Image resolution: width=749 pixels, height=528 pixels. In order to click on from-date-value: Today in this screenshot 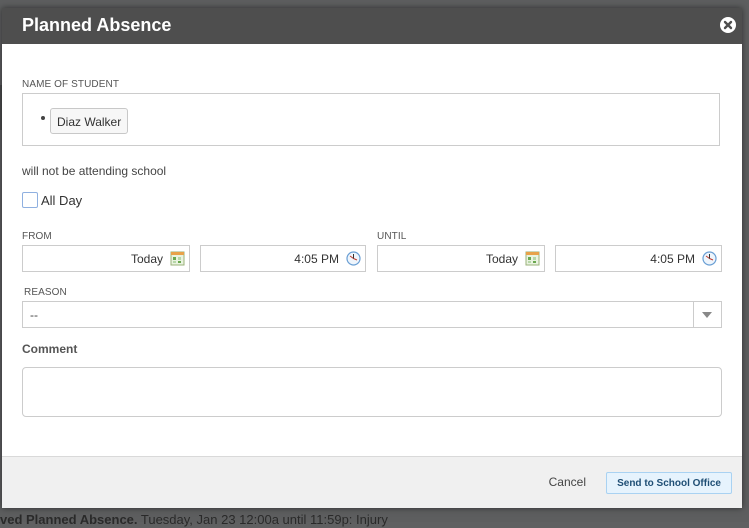, I will do `click(146, 259)`.